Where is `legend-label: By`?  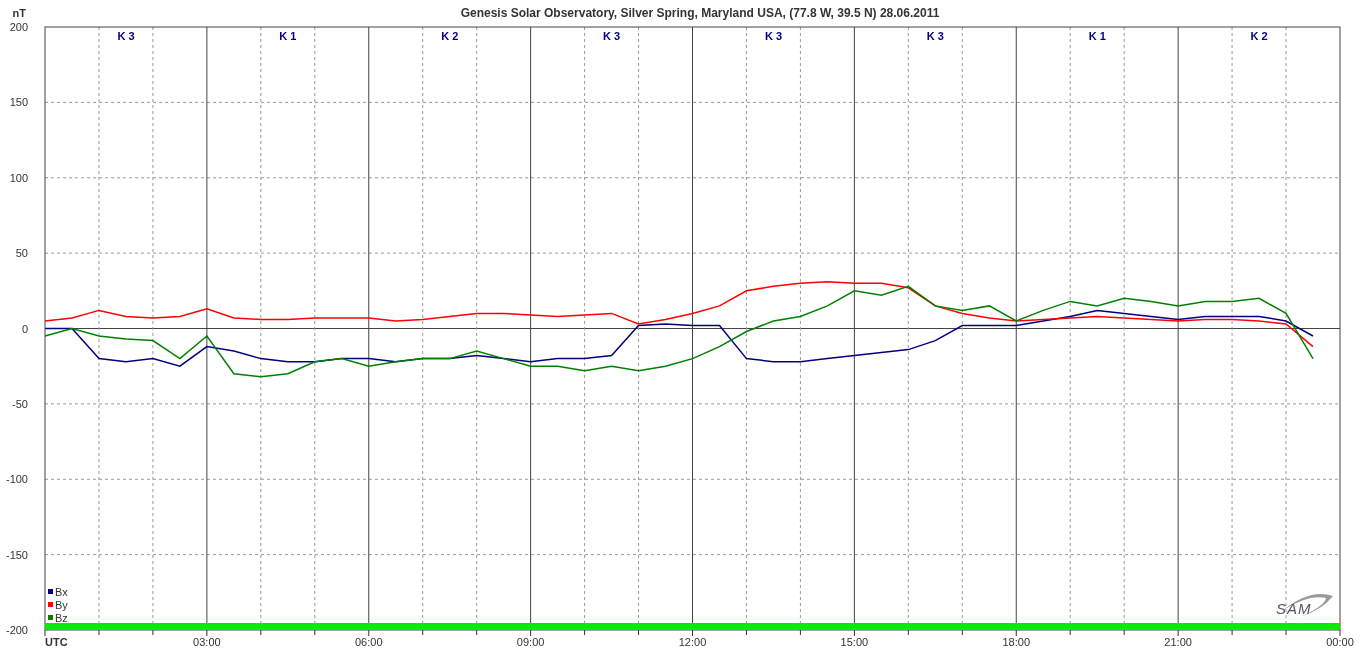
legend-label: By is located at coordinates (61, 605).